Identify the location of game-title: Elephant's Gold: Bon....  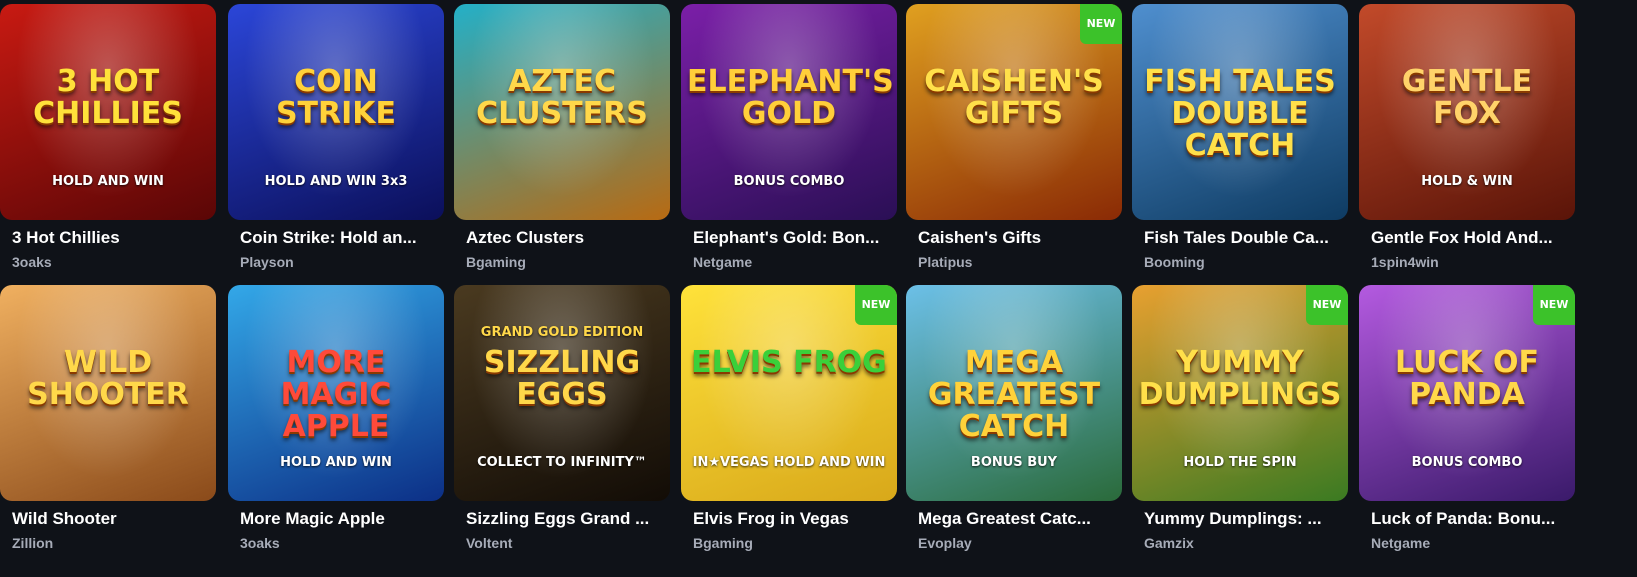
(793, 238).